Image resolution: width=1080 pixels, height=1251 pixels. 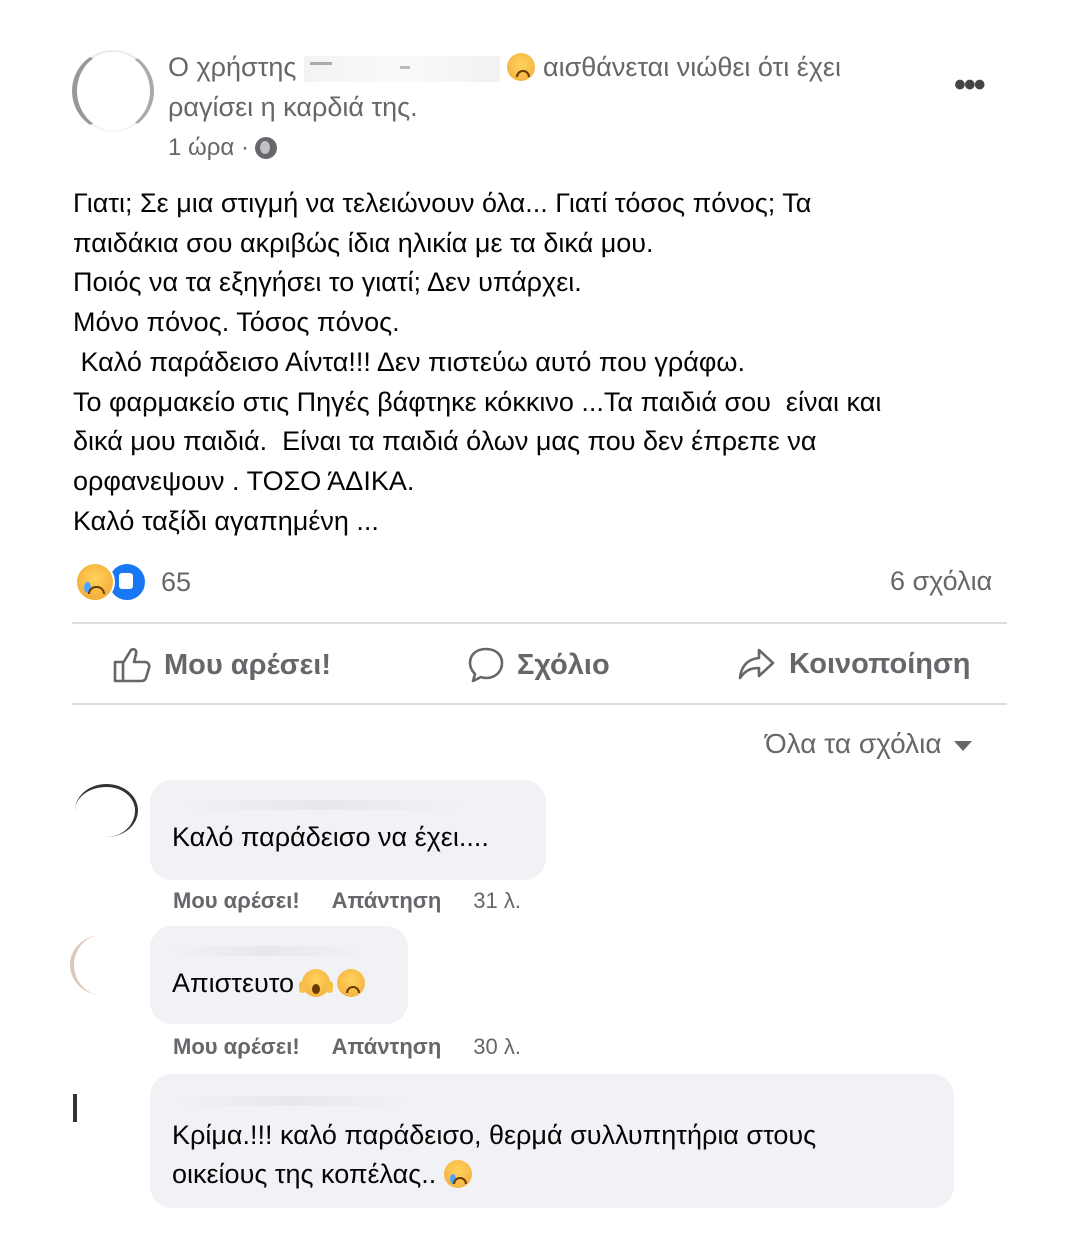 I want to click on comment-meta: Μου αρέσει! Απάντηση 30 λ., so click(x=347, y=1047).